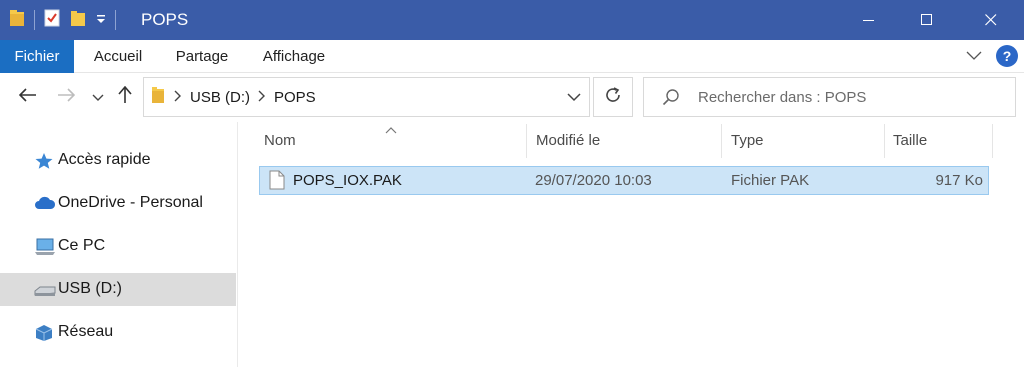  I want to click on forward-arrow-icon, so click(66, 97).